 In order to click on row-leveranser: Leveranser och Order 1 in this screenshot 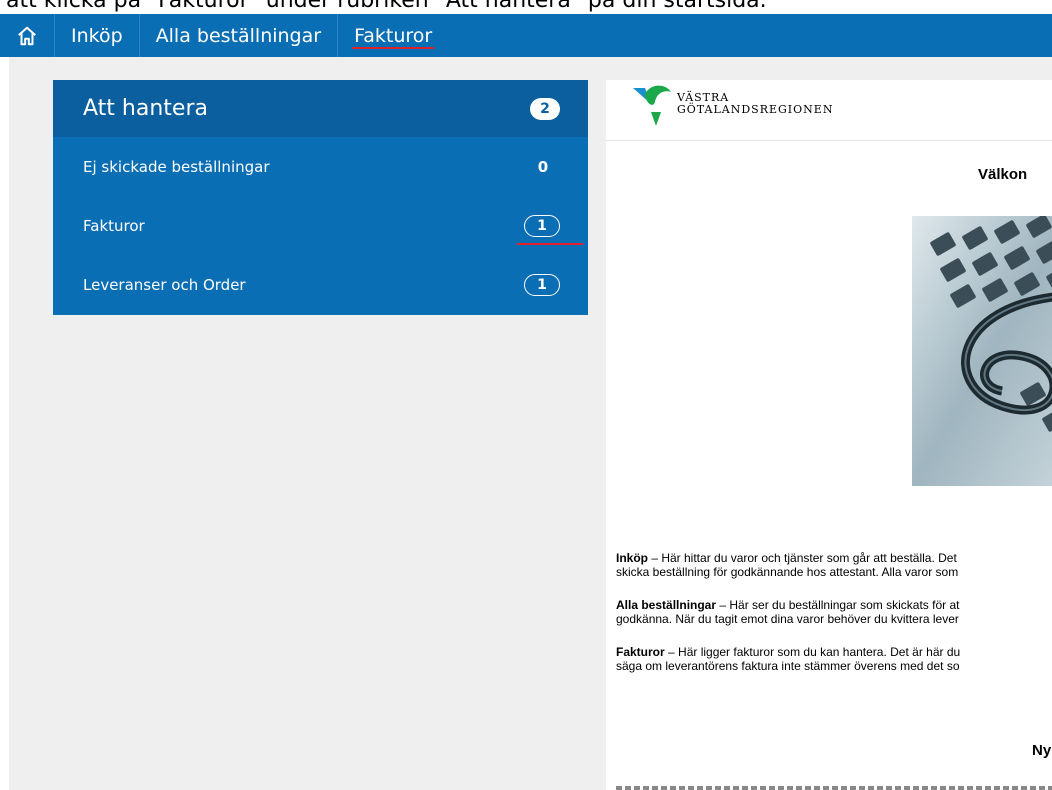, I will do `click(320, 284)`.